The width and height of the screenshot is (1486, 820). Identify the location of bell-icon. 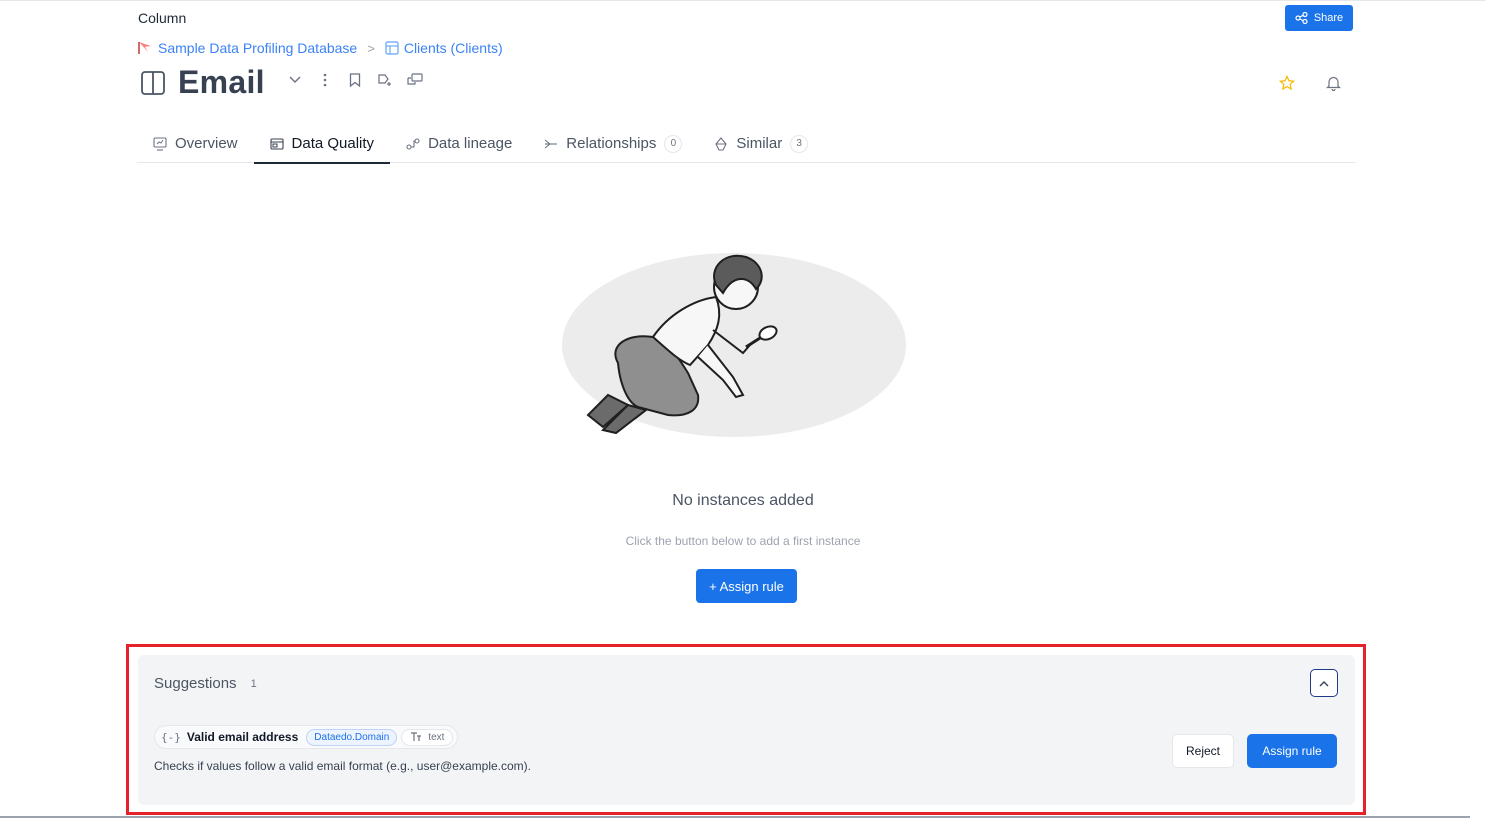
(1333, 83).